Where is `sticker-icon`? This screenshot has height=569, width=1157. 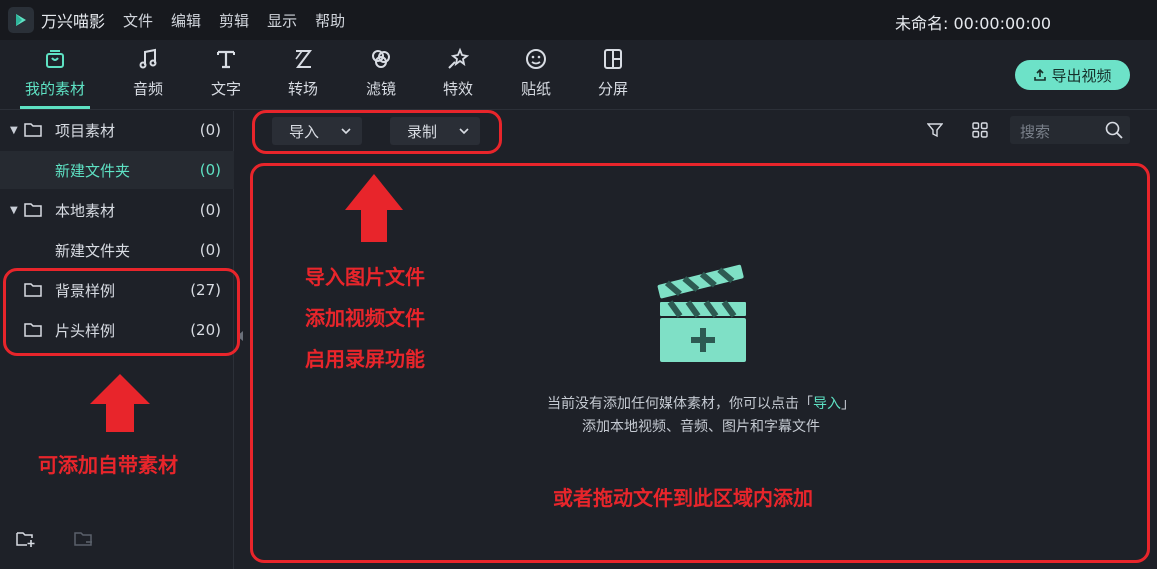 sticker-icon is located at coordinates (536, 59).